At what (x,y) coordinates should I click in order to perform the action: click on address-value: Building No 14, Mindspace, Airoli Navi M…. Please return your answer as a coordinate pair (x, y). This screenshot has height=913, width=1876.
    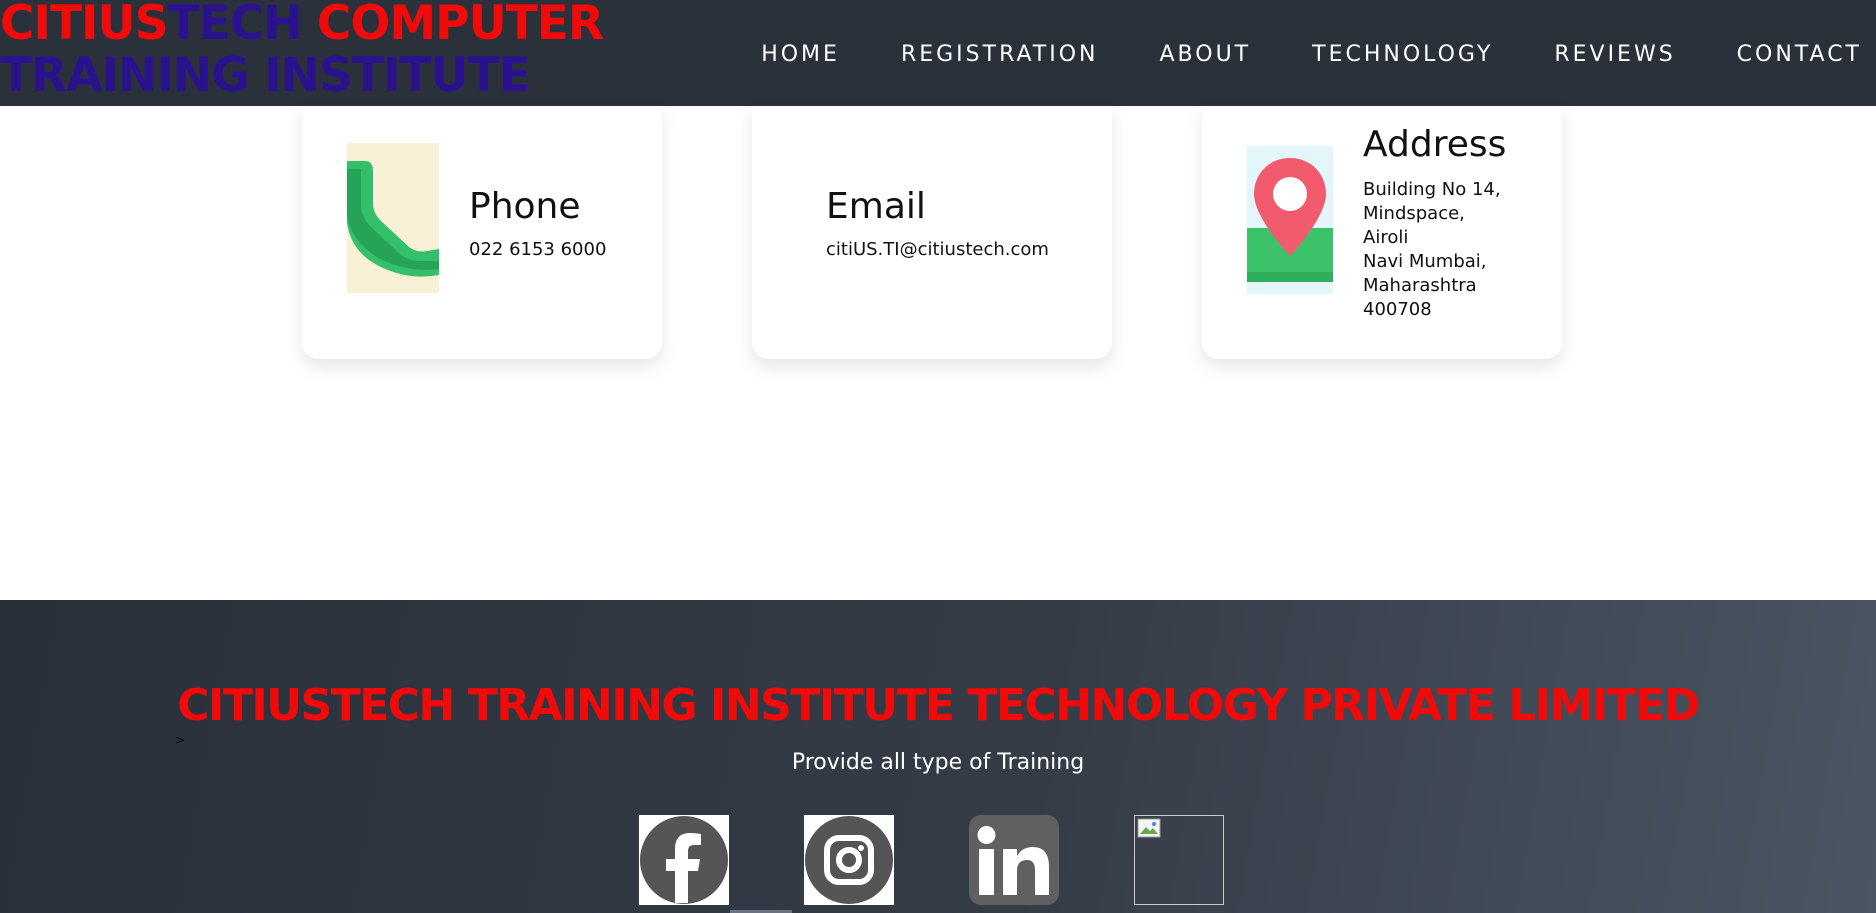
    Looking at the image, I should click on (1432, 250).